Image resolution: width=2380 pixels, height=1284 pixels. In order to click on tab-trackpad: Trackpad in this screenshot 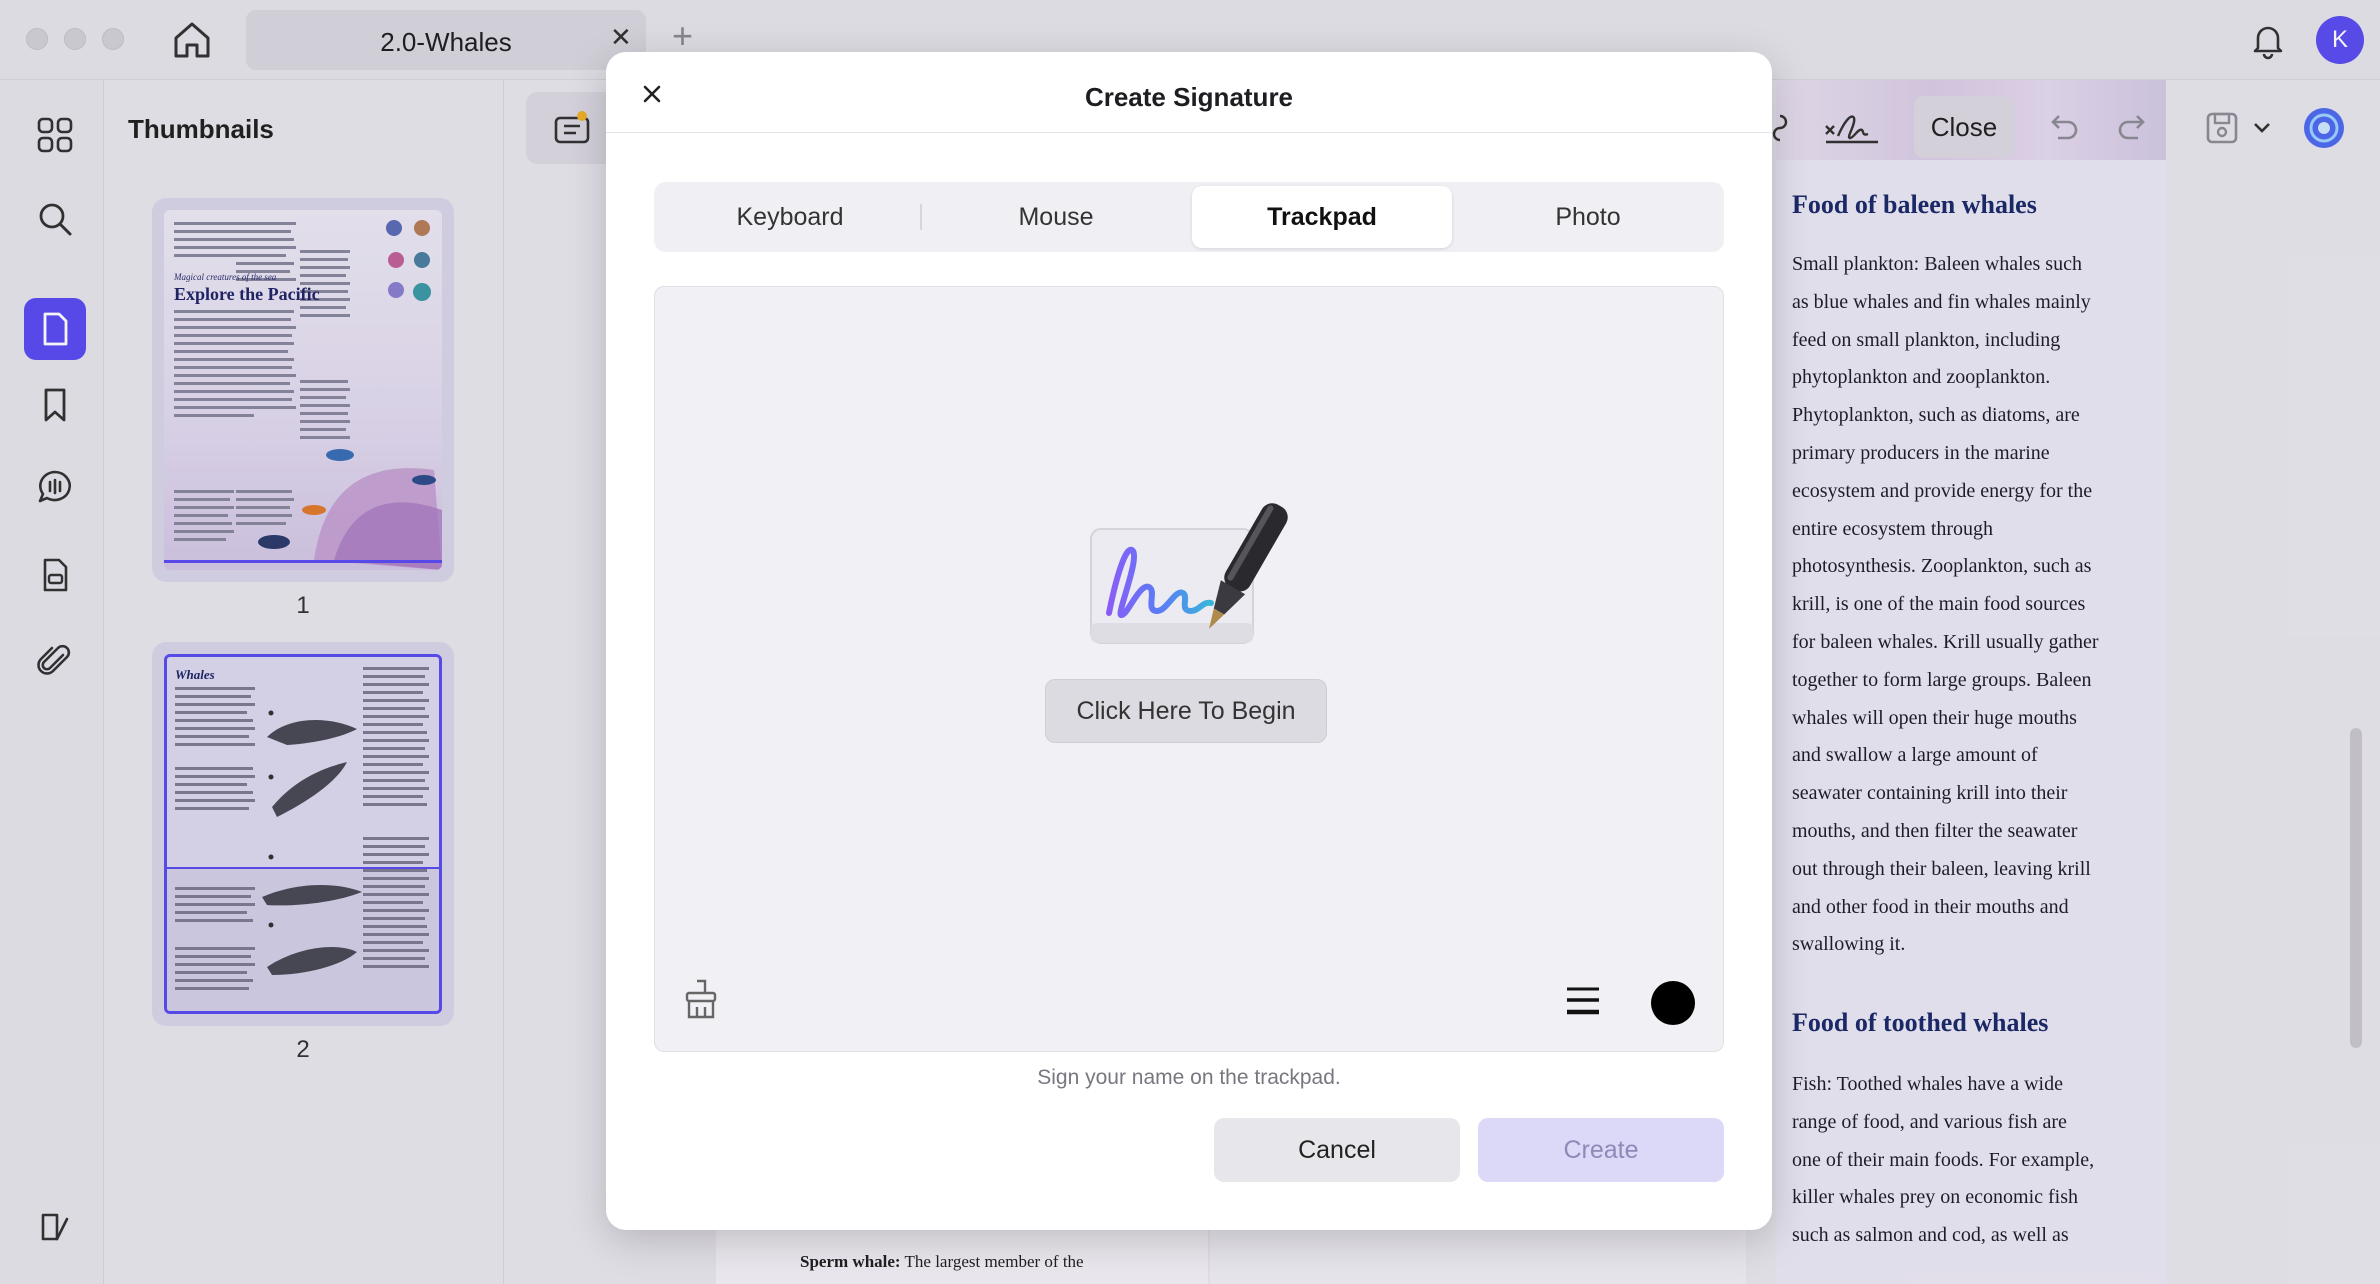, I will do `click(1322, 217)`.